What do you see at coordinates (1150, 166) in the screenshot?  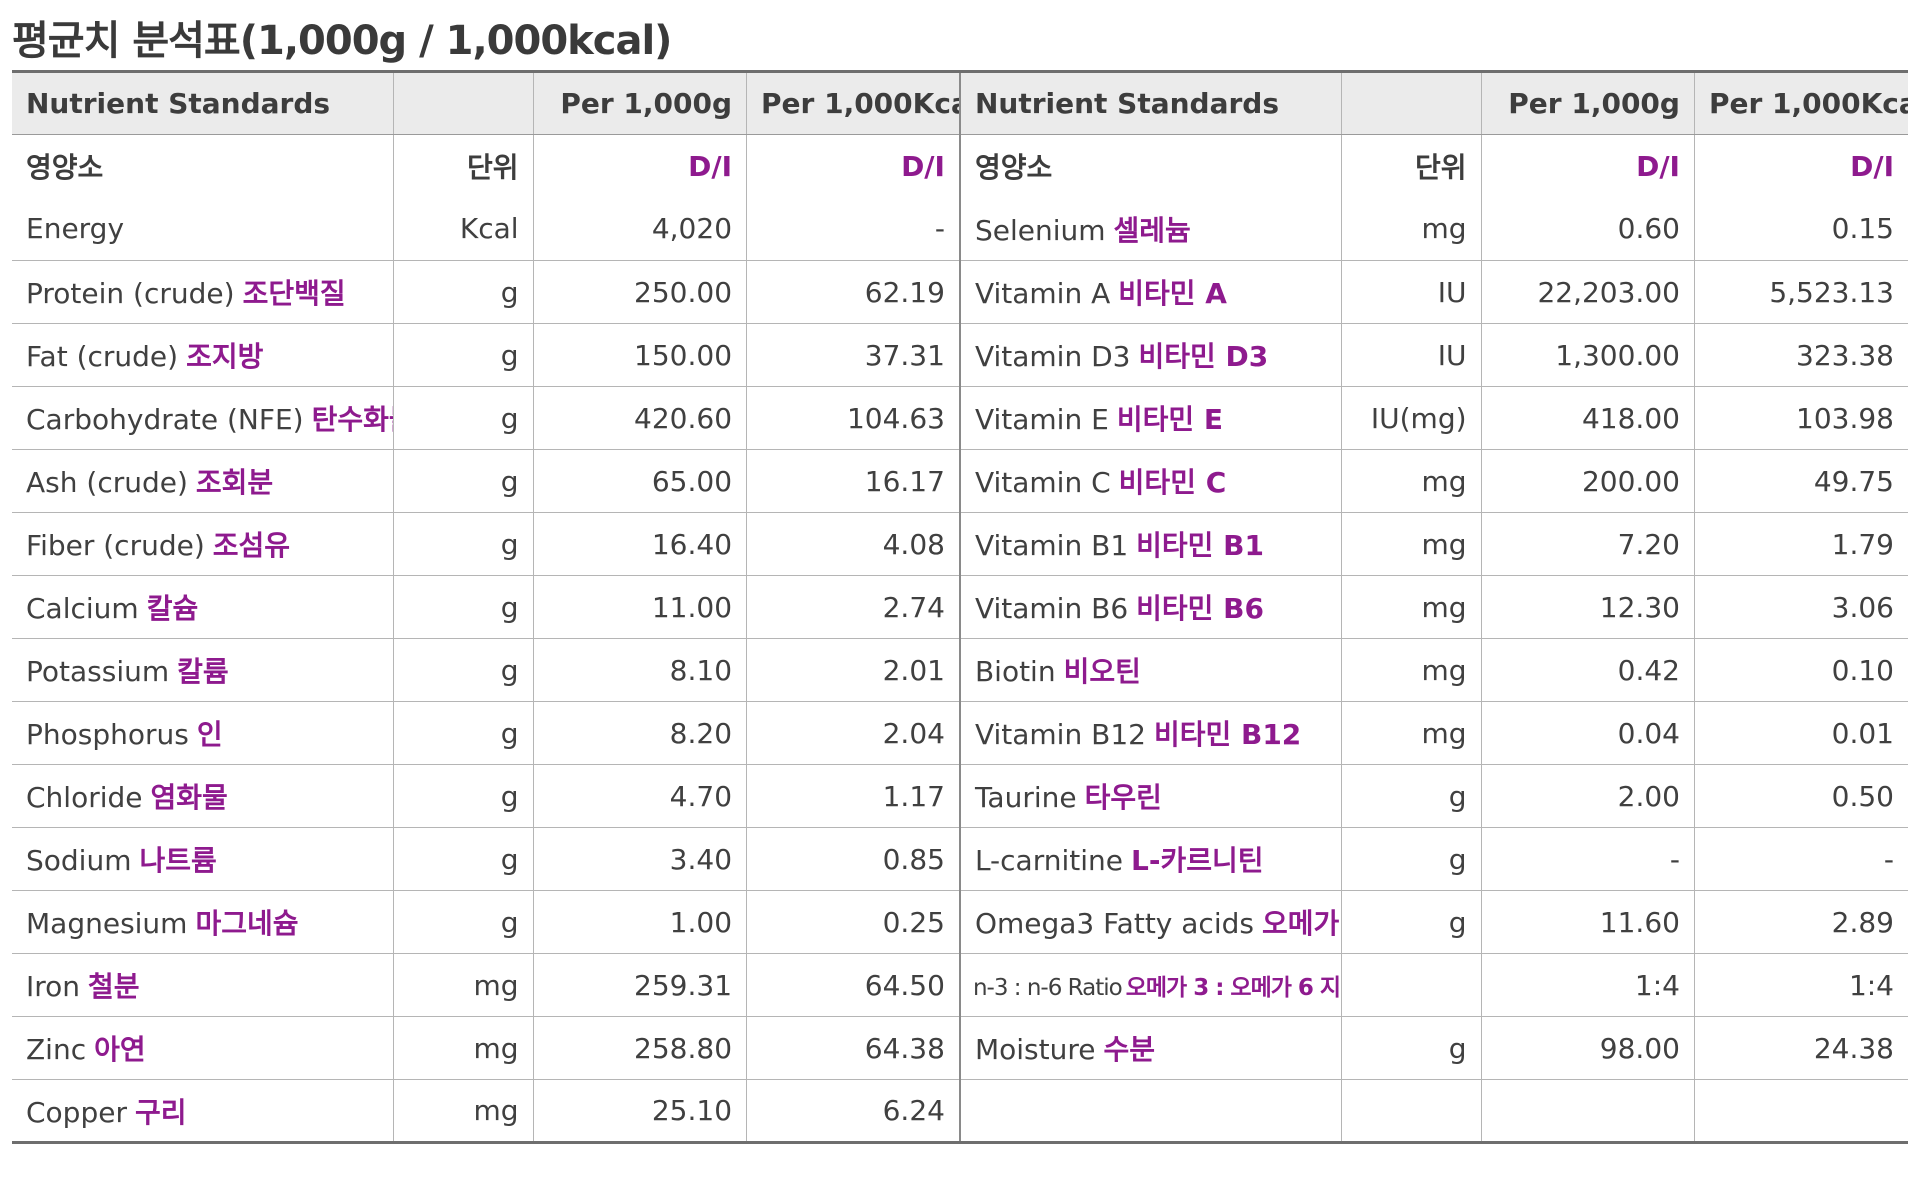 I see `nutrient-label-right: 영양소` at bounding box center [1150, 166].